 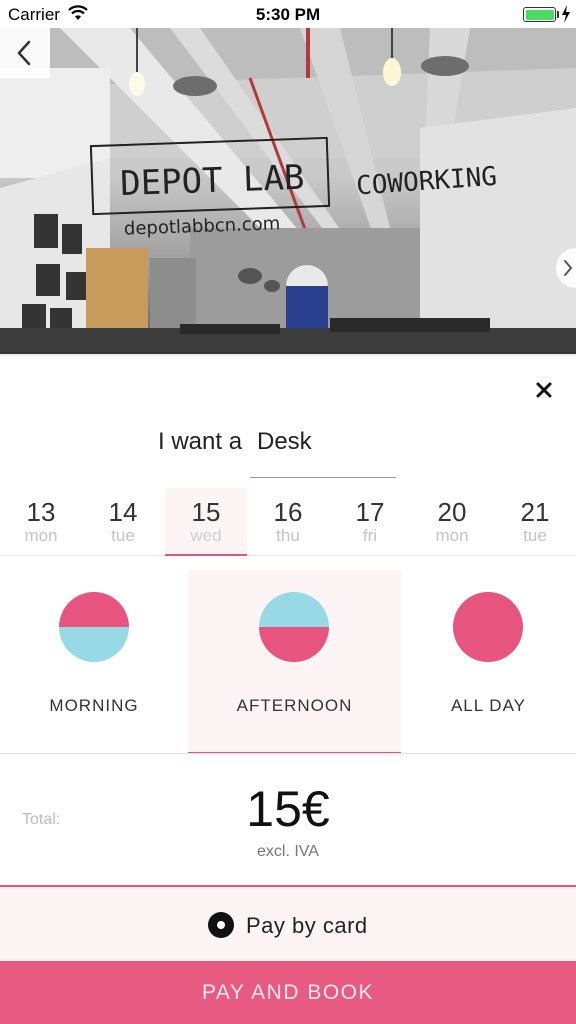 I want to click on payment-method-option: Pay by card, so click(x=288, y=923).